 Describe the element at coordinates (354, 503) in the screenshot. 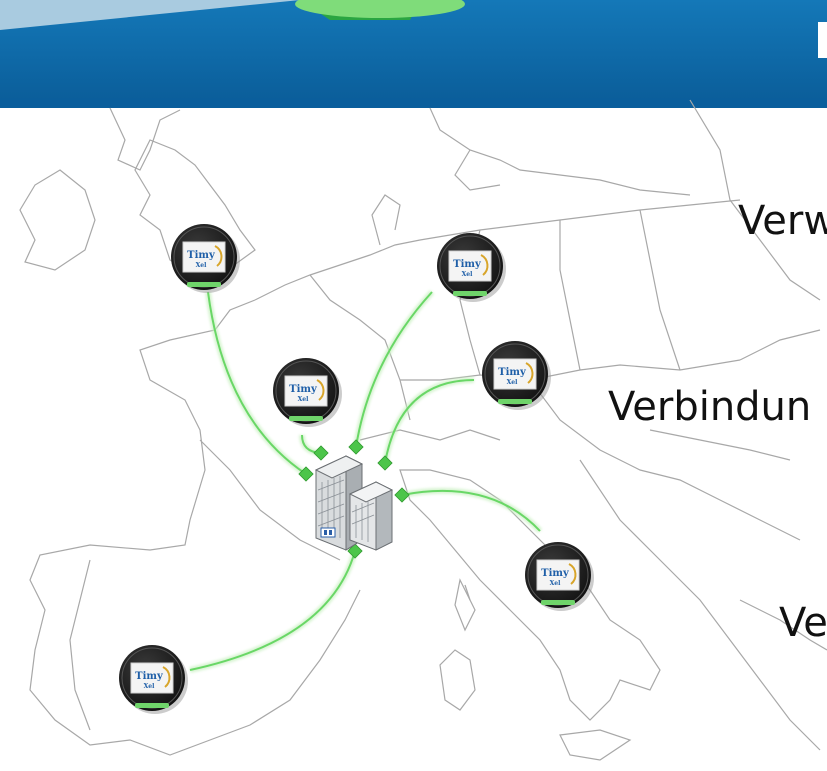

I see `office-building-icon` at that location.